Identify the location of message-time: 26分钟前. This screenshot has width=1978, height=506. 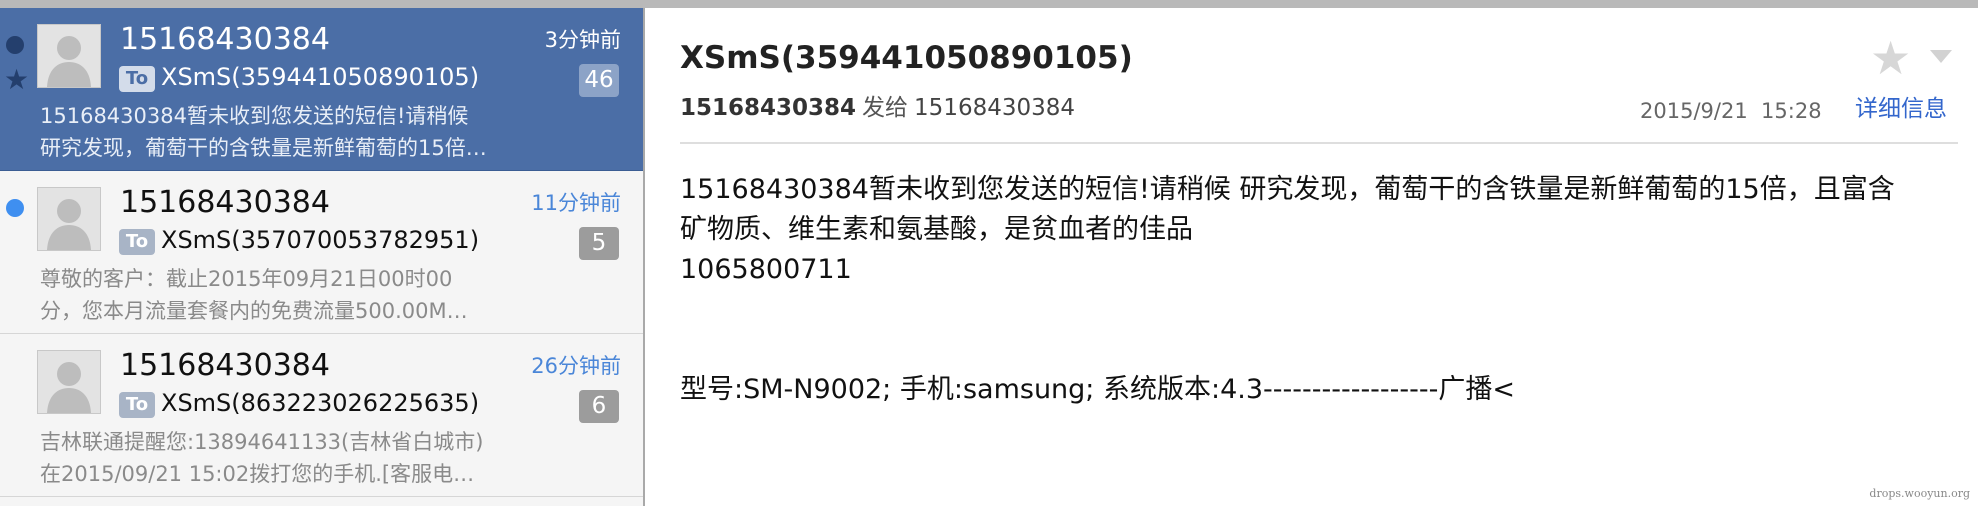
(576, 366).